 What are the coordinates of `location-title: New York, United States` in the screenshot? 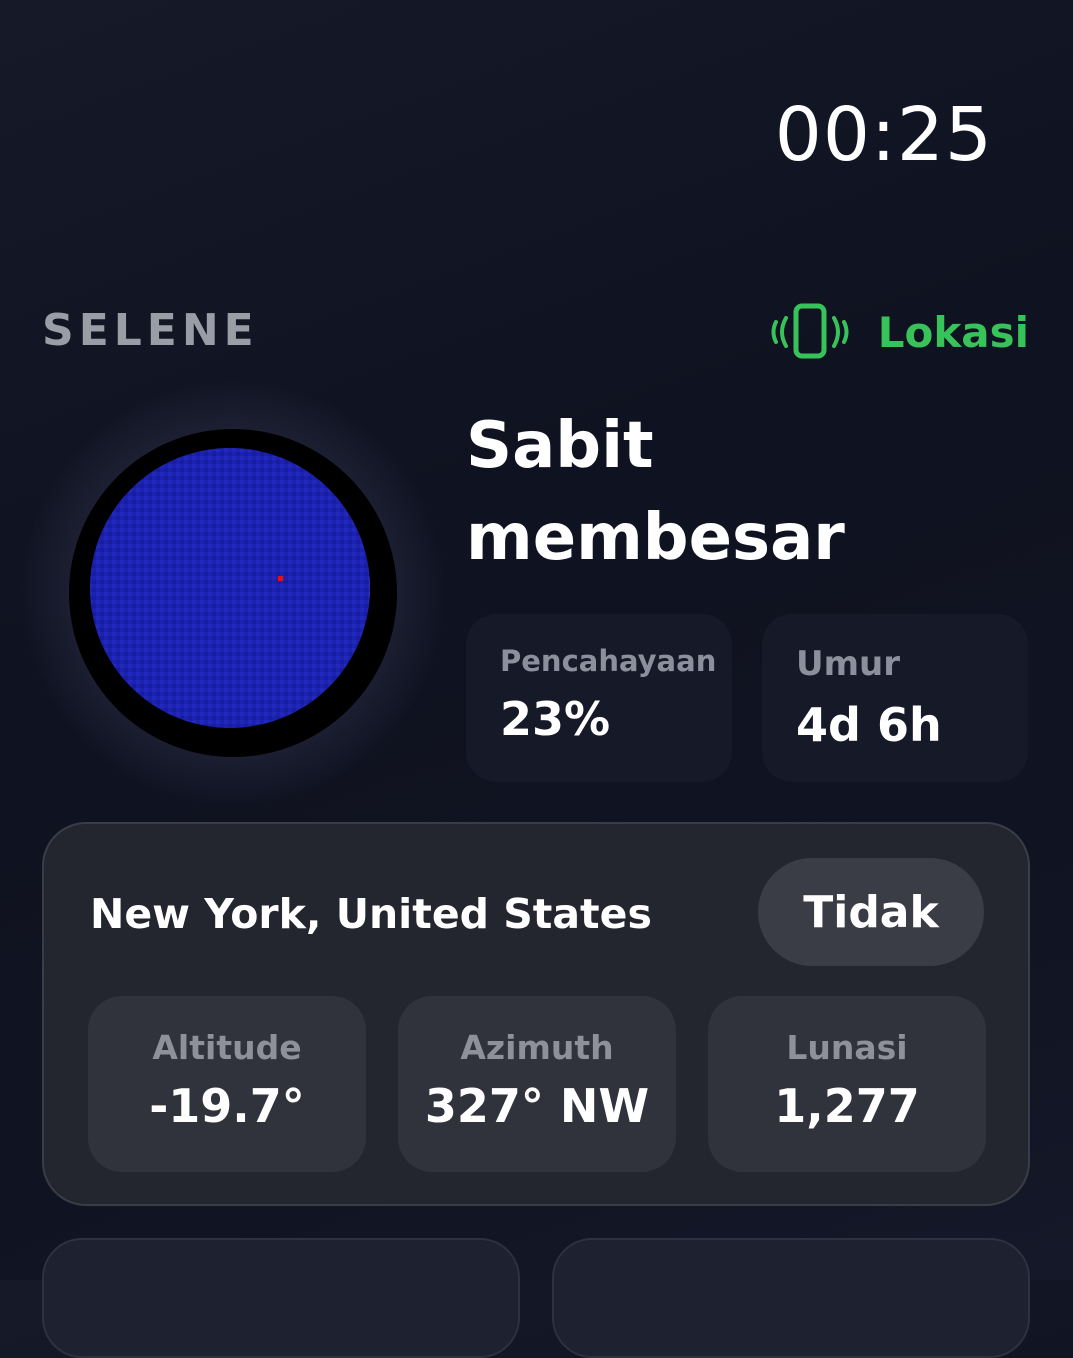 It's located at (371, 914).